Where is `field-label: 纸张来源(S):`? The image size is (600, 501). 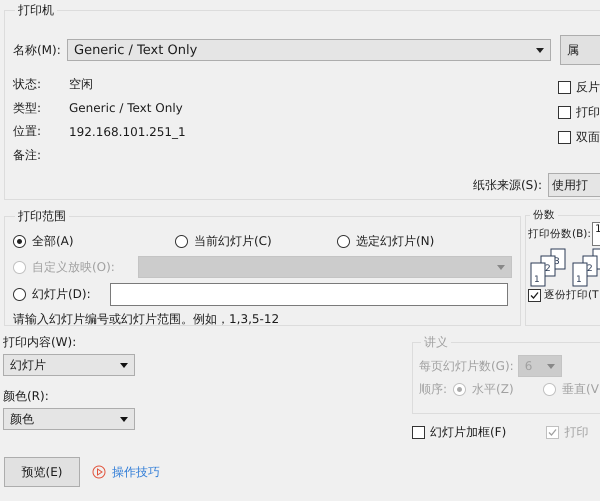
field-label: 纸张来源(S): is located at coordinates (507, 185).